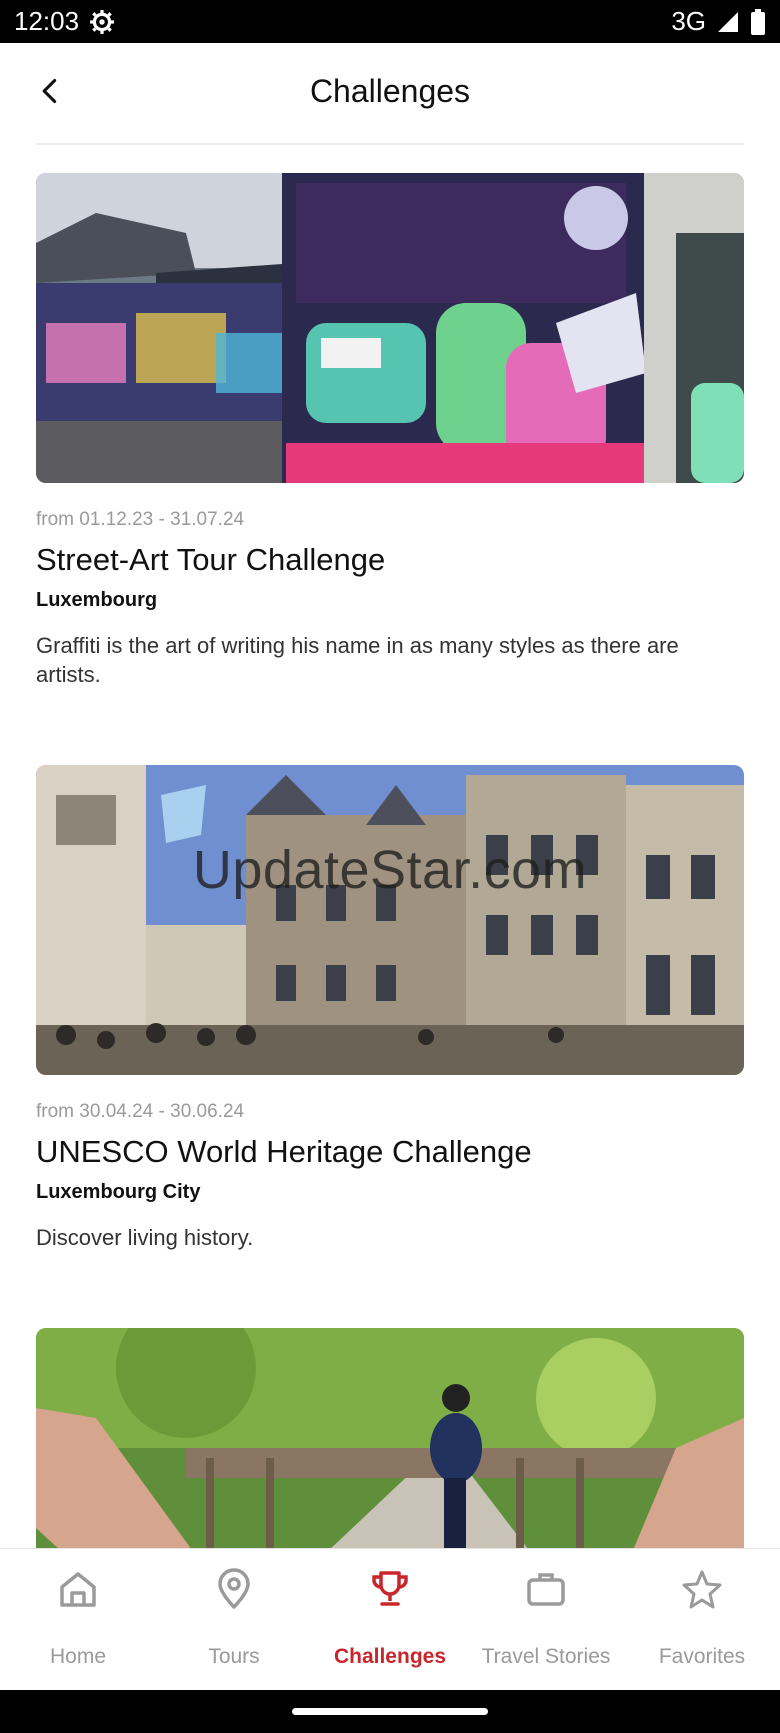 The width and height of the screenshot is (780, 1733). What do you see at coordinates (702, 1589) in the screenshot?
I see `star-icon` at bounding box center [702, 1589].